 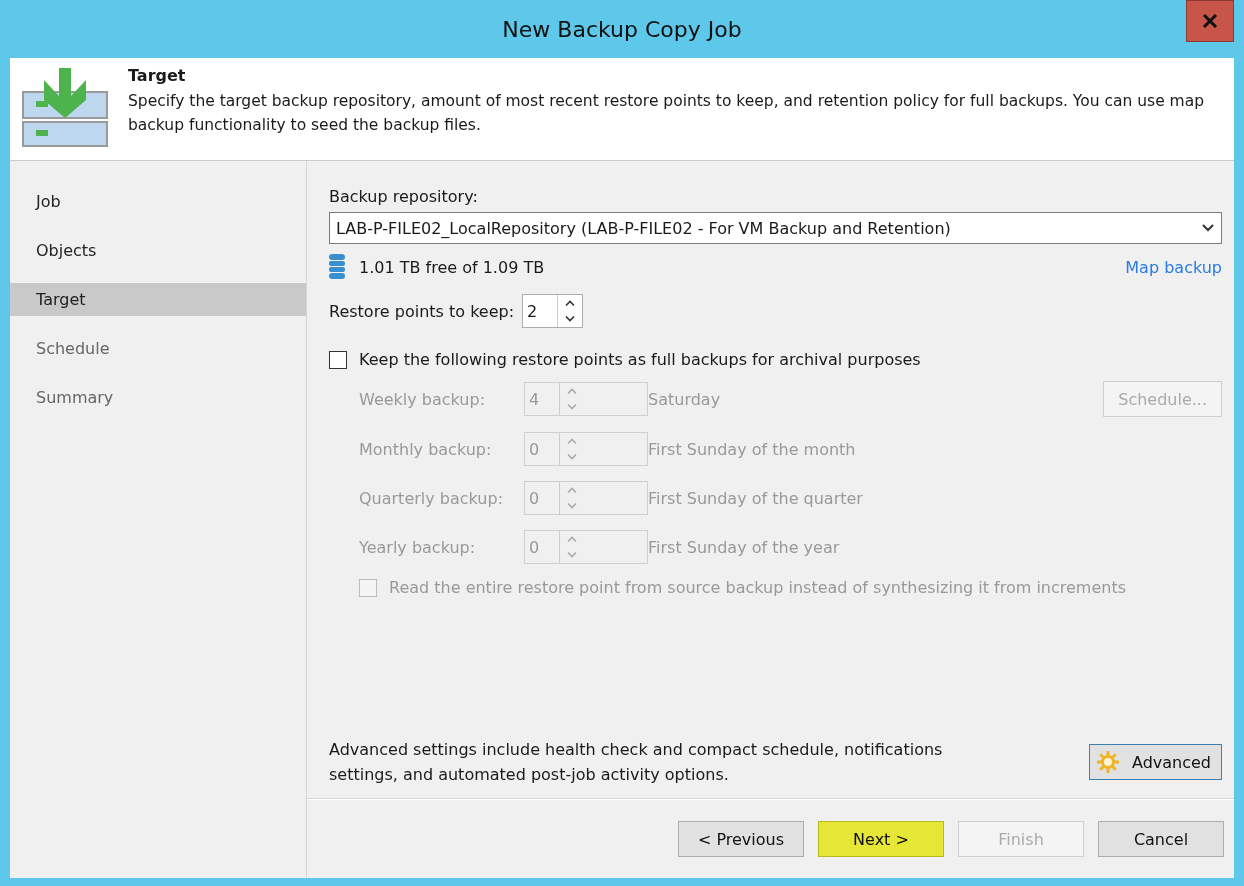 What do you see at coordinates (337, 267) in the screenshot?
I see `database-icon` at bounding box center [337, 267].